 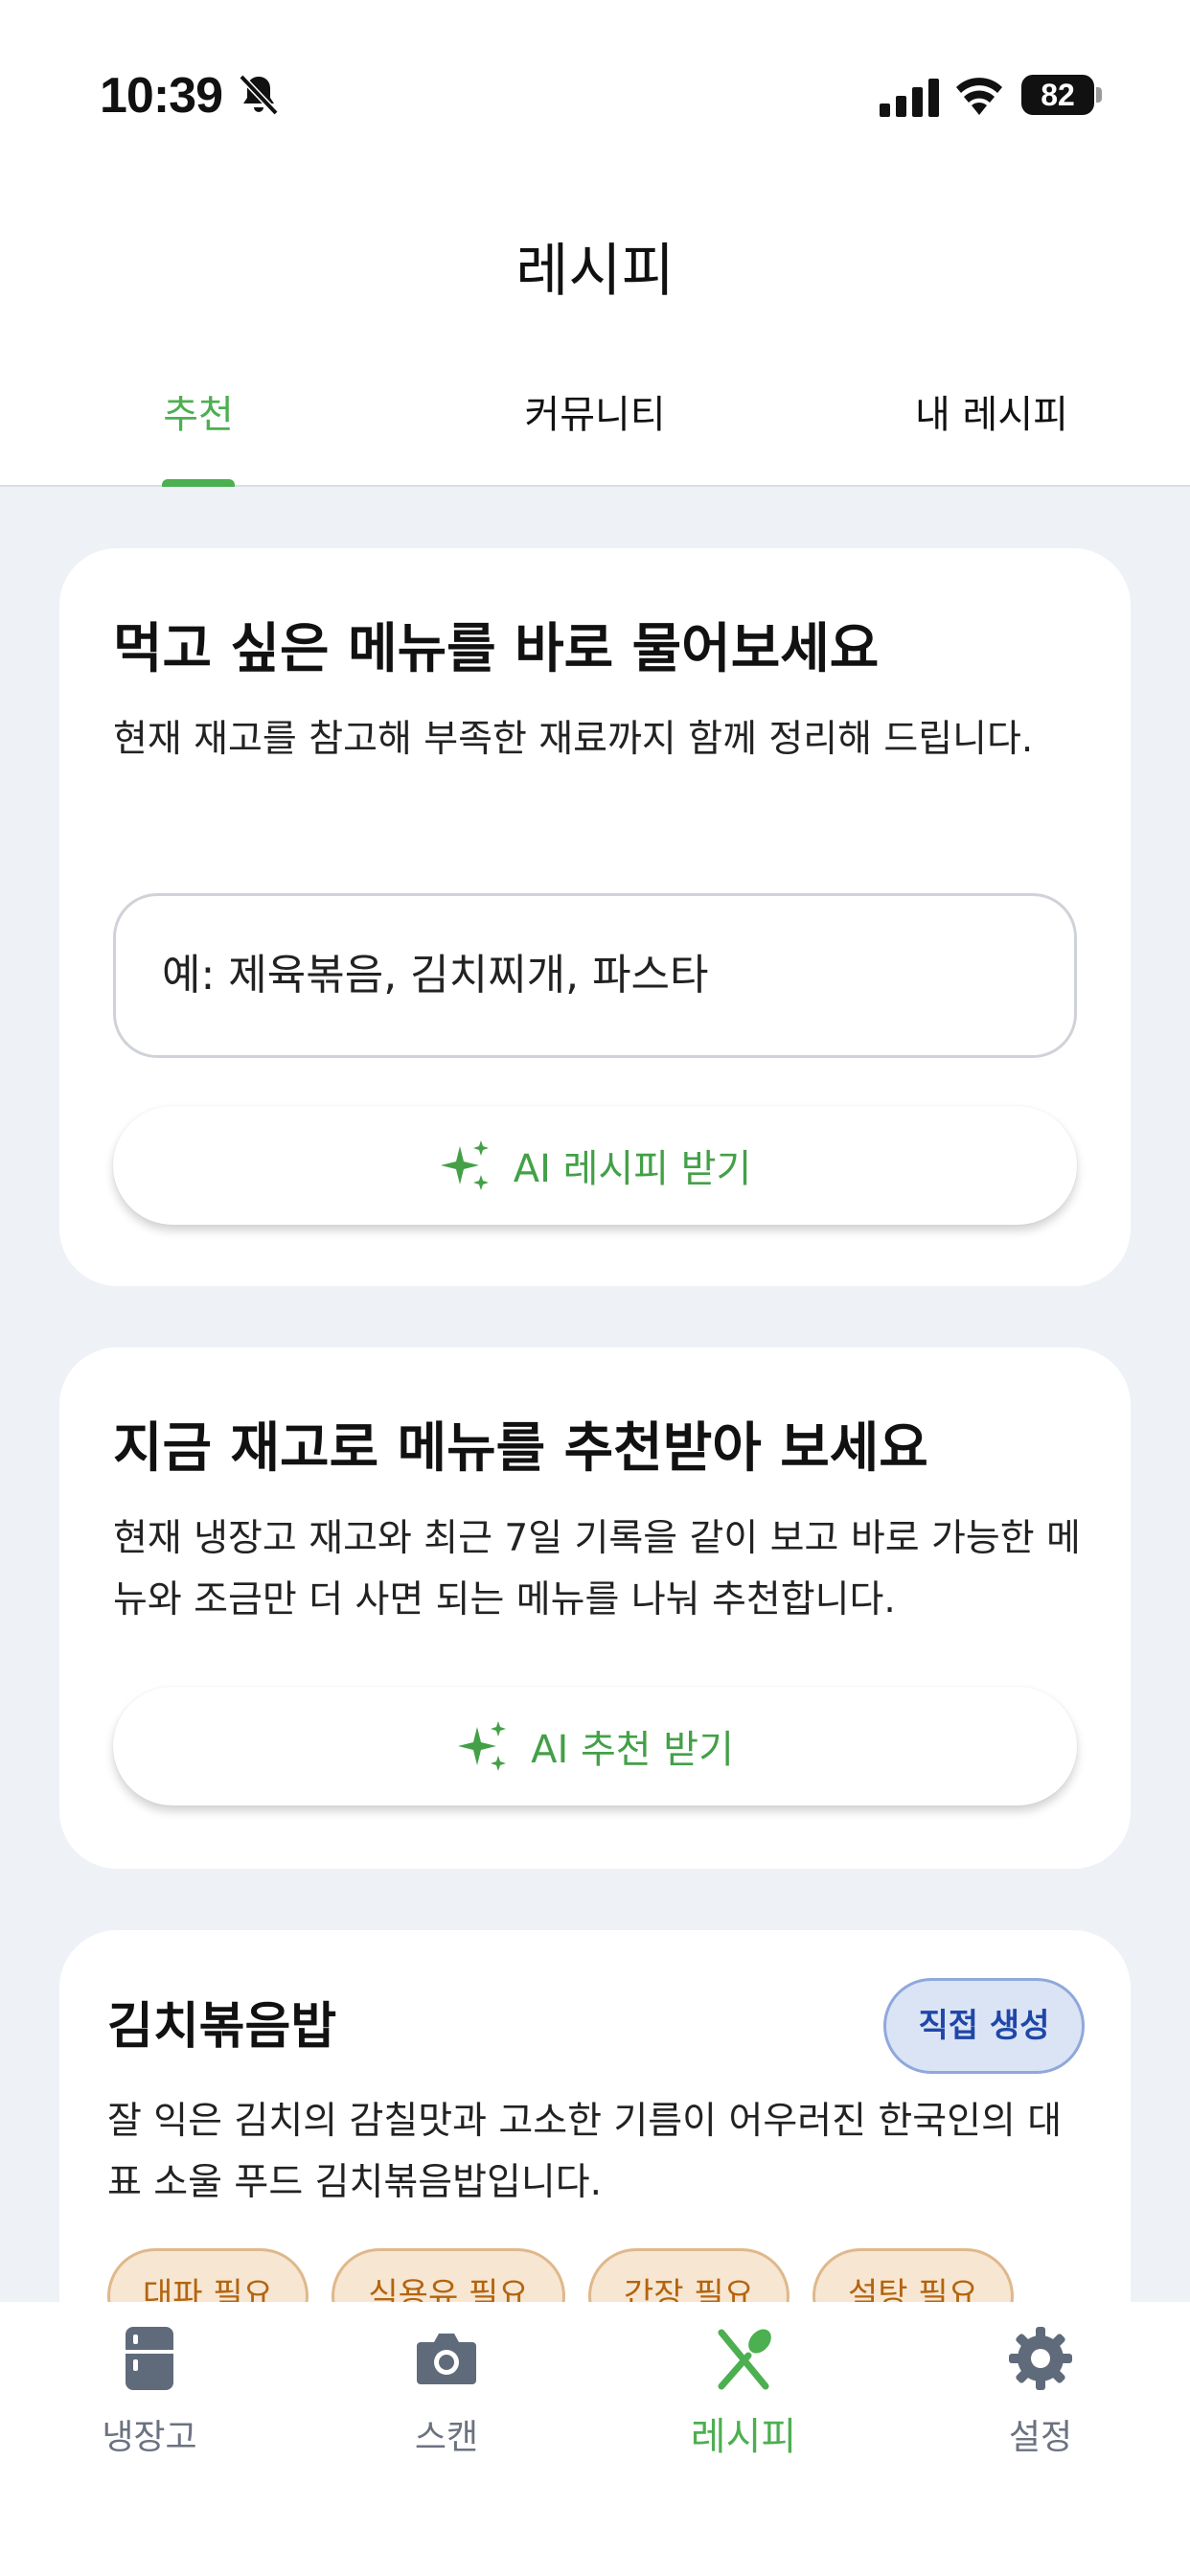 I want to click on ai-recipe-button: AI 레시피 받기, so click(x=595, y=1165).